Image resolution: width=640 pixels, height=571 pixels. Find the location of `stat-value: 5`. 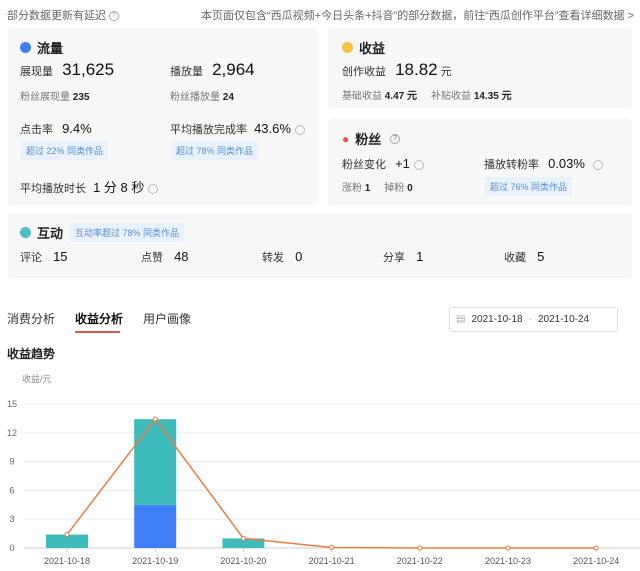

stat-value: 5 is located at coordinates (541, 256).